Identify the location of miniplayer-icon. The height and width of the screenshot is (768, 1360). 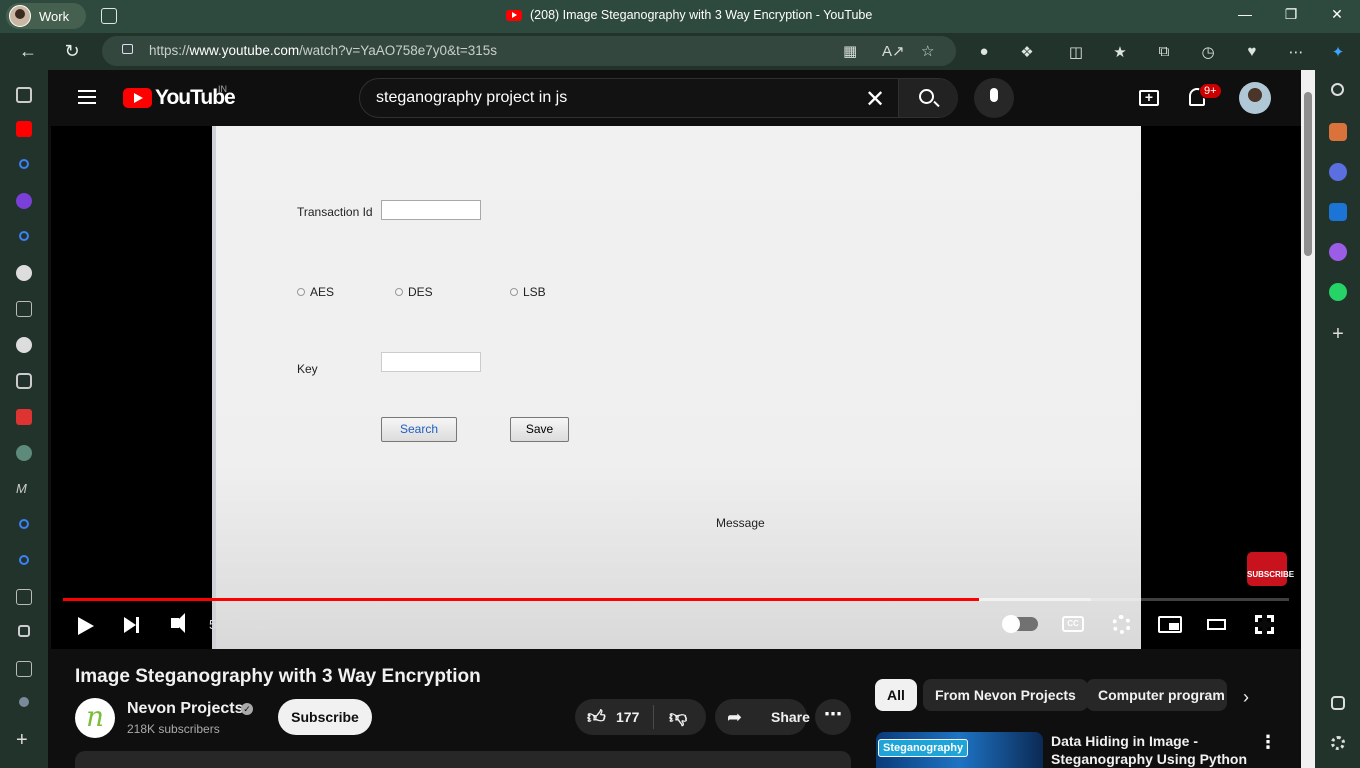
(1170, 624).